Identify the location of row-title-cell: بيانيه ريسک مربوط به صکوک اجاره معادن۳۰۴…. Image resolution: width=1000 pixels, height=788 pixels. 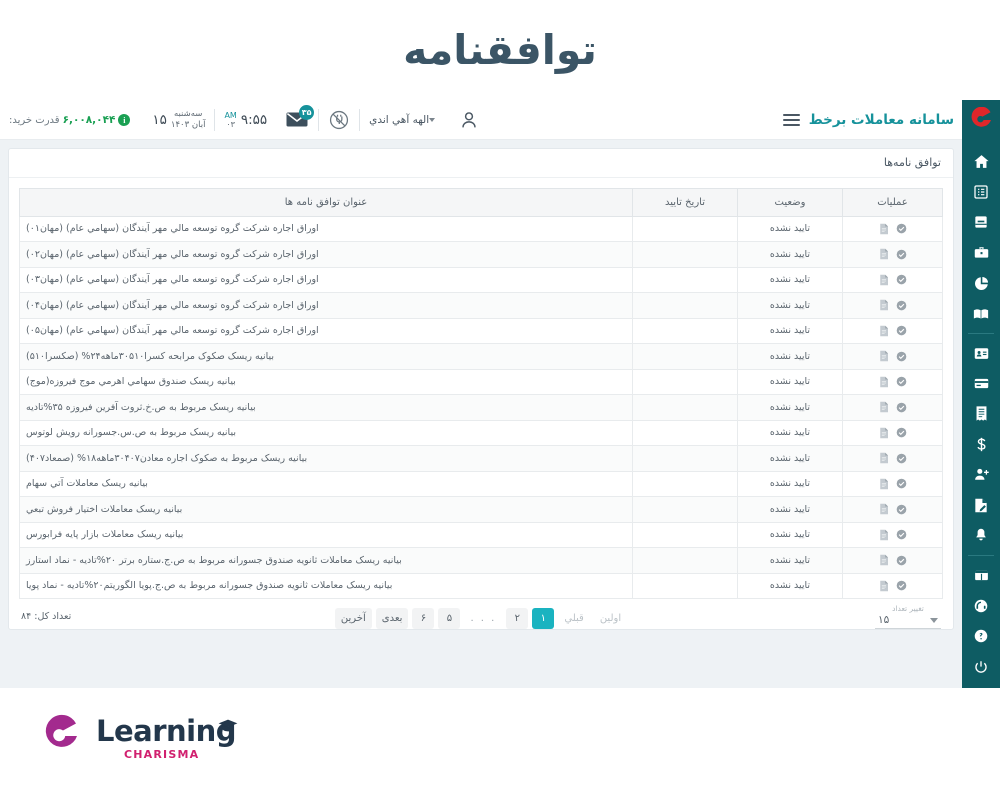
(326, 458).